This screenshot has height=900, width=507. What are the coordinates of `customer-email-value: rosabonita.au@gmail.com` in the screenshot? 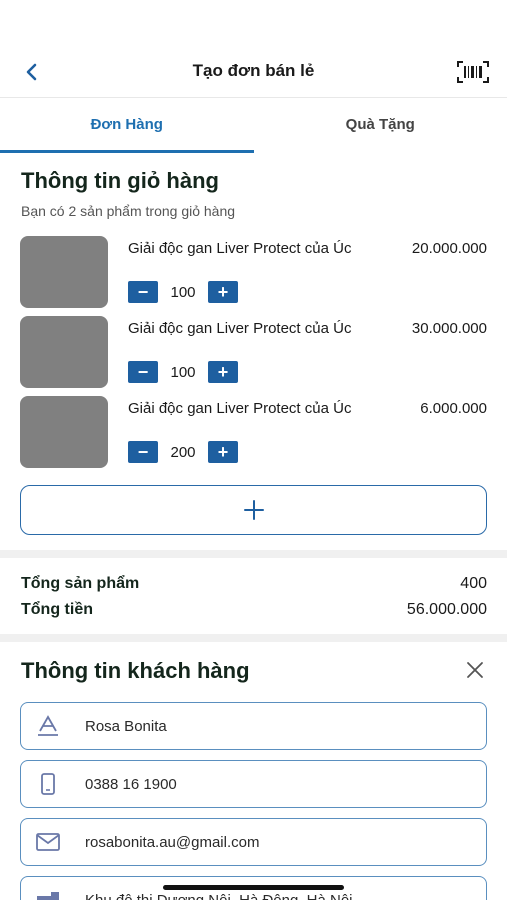 It's located at (172, 842).